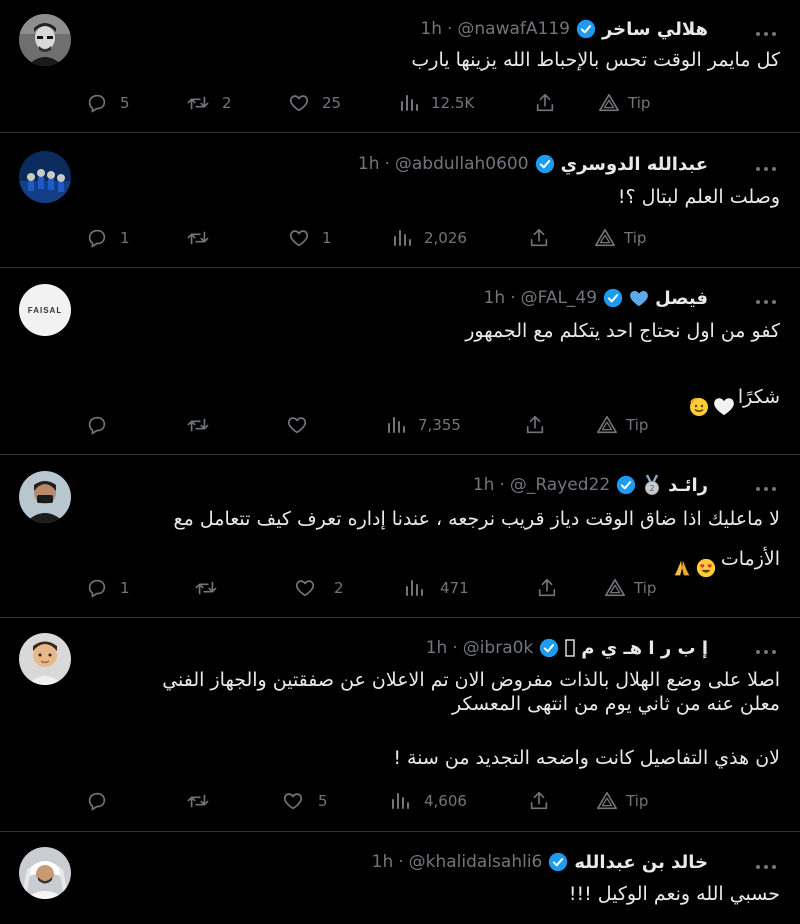  What do you see at coordinates (376, 103) in the screenshot?
I see `tweet-actions: 5 2 25 12.5K Tip` at bounding box center [376, 103].